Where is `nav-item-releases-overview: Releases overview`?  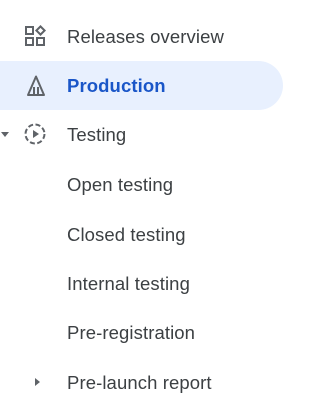
nav-item-releases-overview: Releases overview is located at coordinates (141, 36).